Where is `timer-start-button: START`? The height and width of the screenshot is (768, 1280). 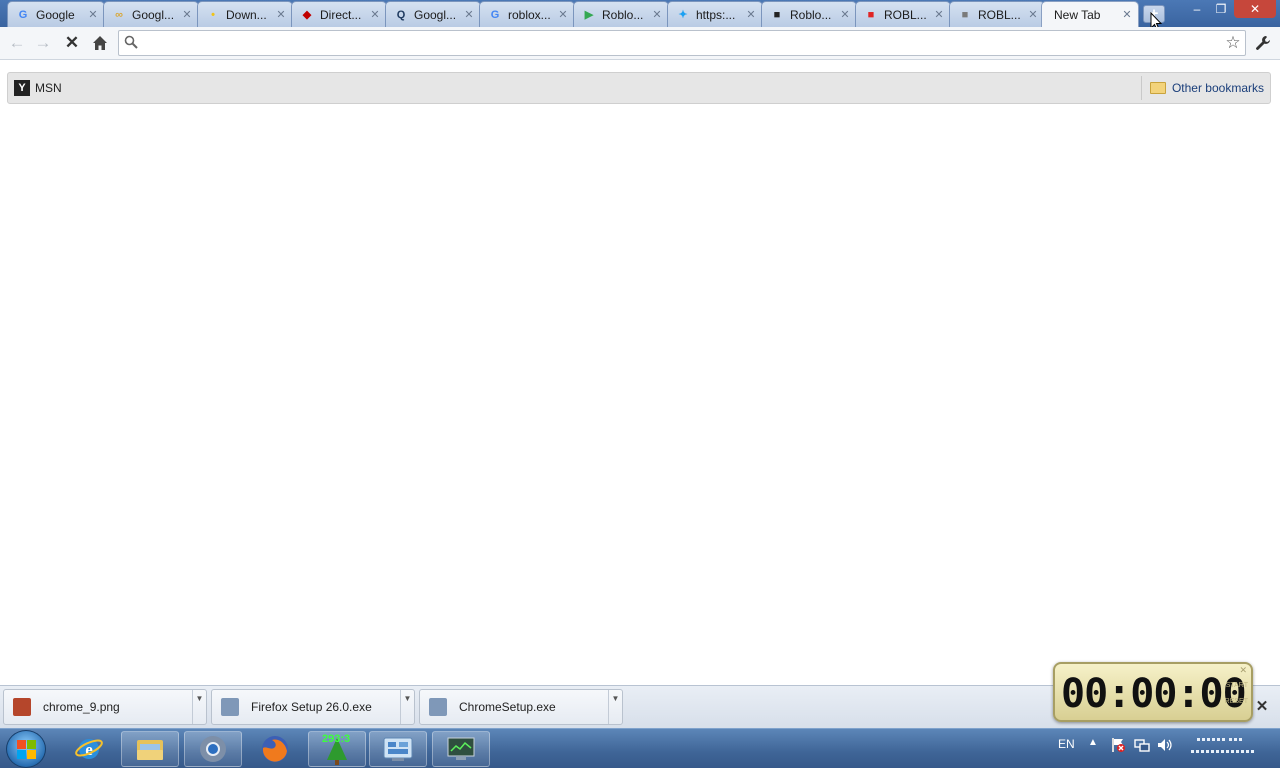
timer-start-button: START is located at coordinates (1237, 685).